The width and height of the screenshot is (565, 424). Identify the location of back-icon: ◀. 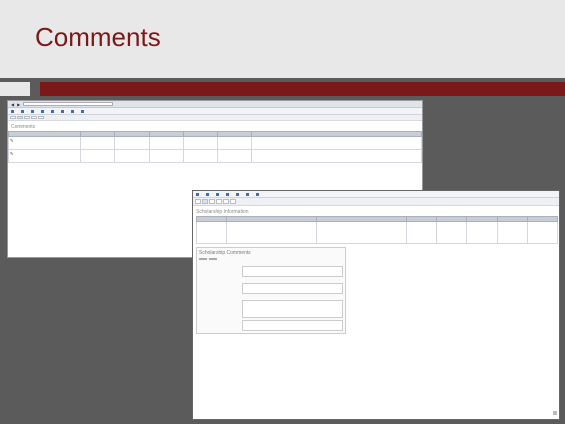
(12, 104).